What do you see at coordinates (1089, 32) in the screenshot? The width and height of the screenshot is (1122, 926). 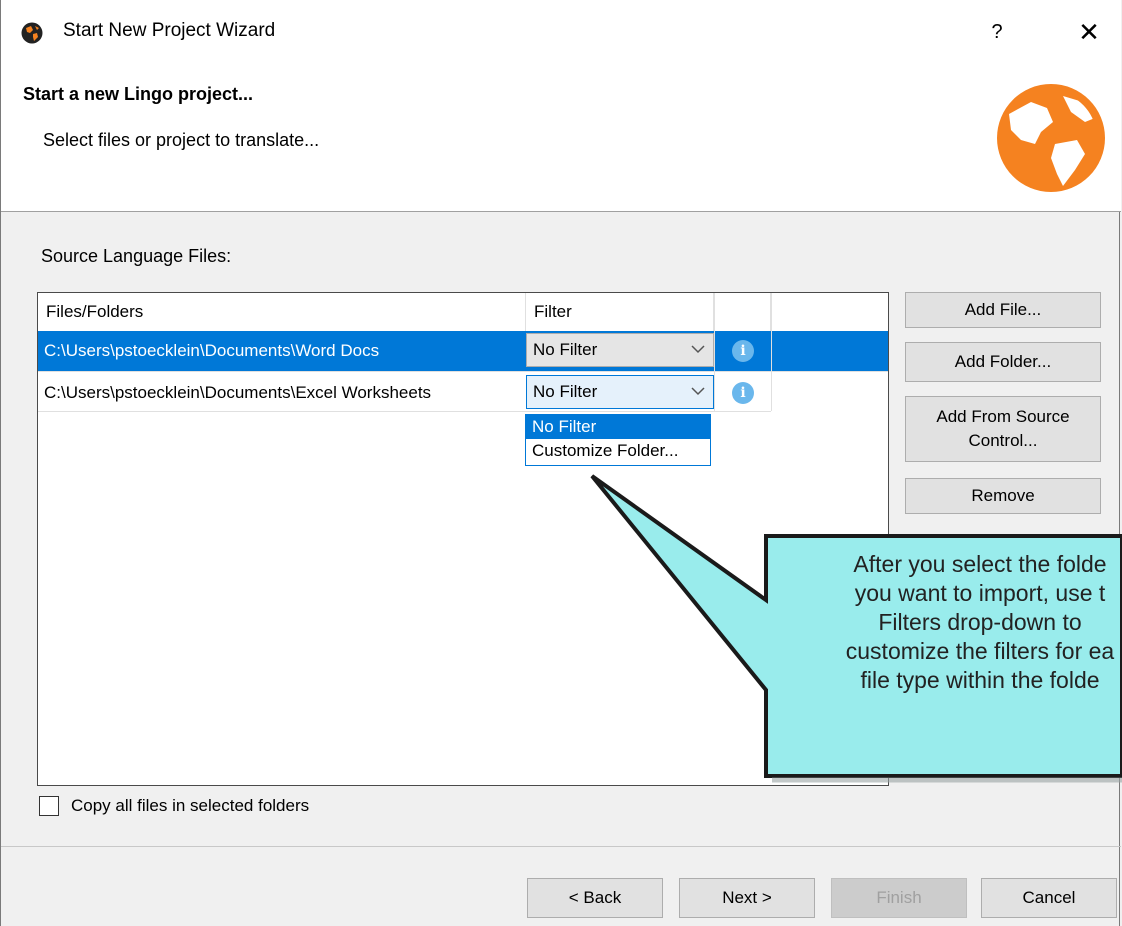 I see `close-button: ✕` at bounding box center [1089, 32].